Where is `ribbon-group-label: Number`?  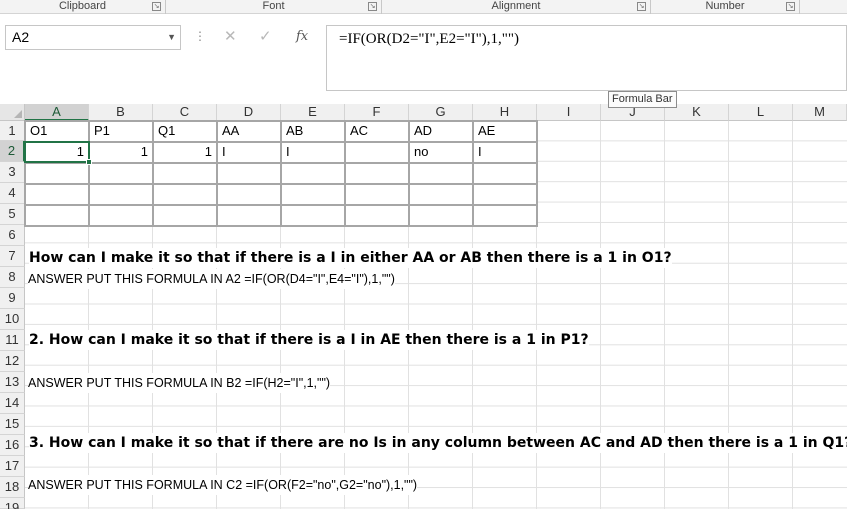 ribbon-group-label: Number is located at coordinates (725, 6).